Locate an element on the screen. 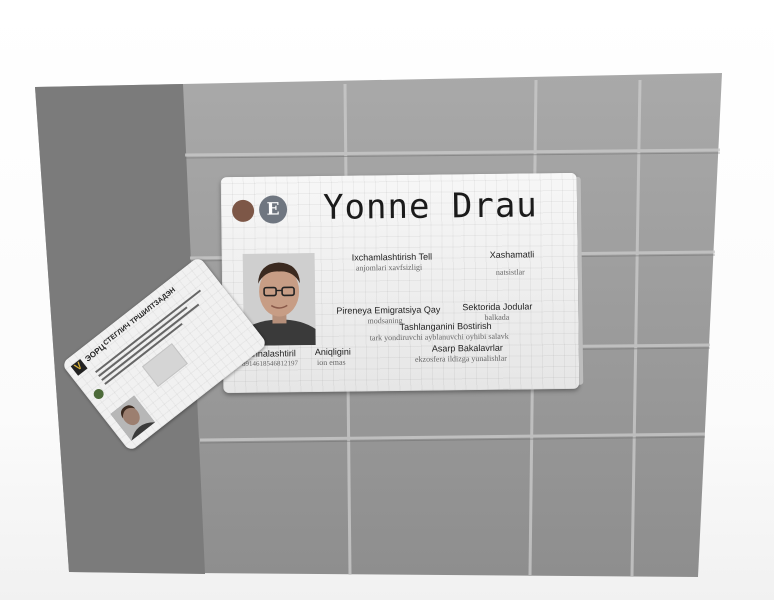  field-value: ekzosfera ildizga yunalishlar is located at coordinates (460, 358).